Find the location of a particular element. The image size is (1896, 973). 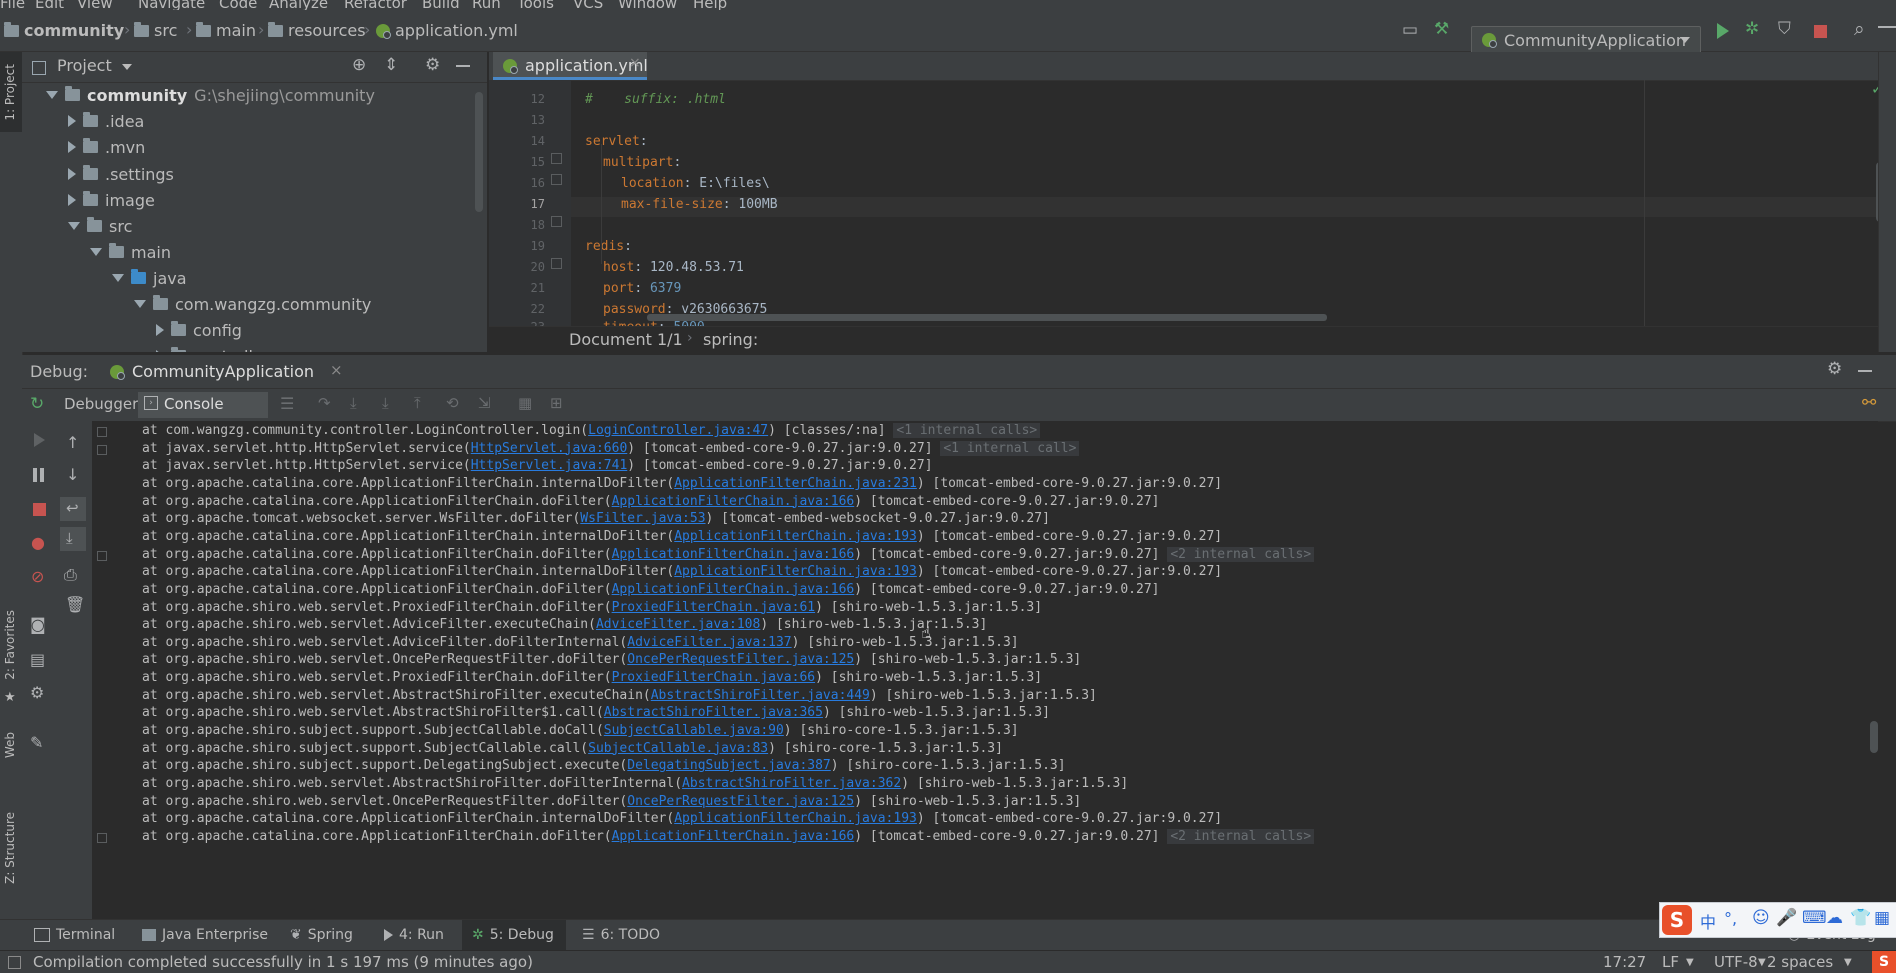

favorites-tool-button: 2: Favorites is located at coordinates (10, 645).